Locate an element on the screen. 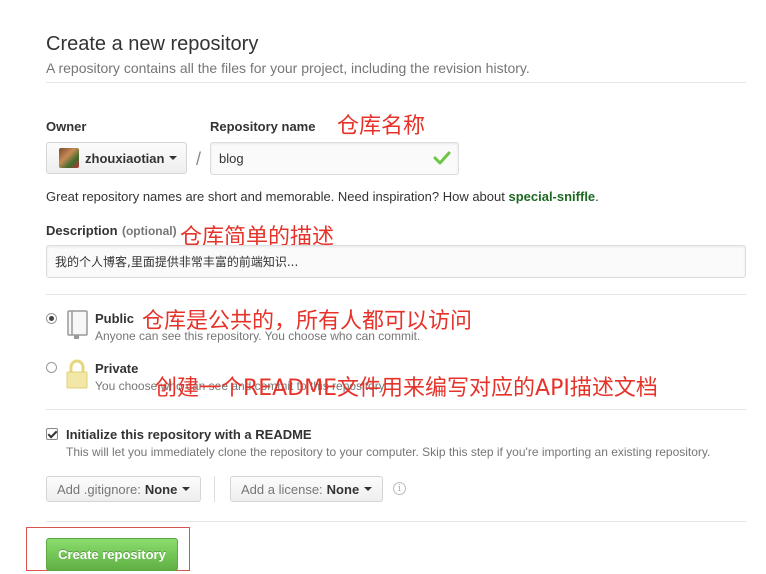 The height and width of the screenshot is (574, 766). create-repository-button: Create repository is located at coordinates (112, 554).